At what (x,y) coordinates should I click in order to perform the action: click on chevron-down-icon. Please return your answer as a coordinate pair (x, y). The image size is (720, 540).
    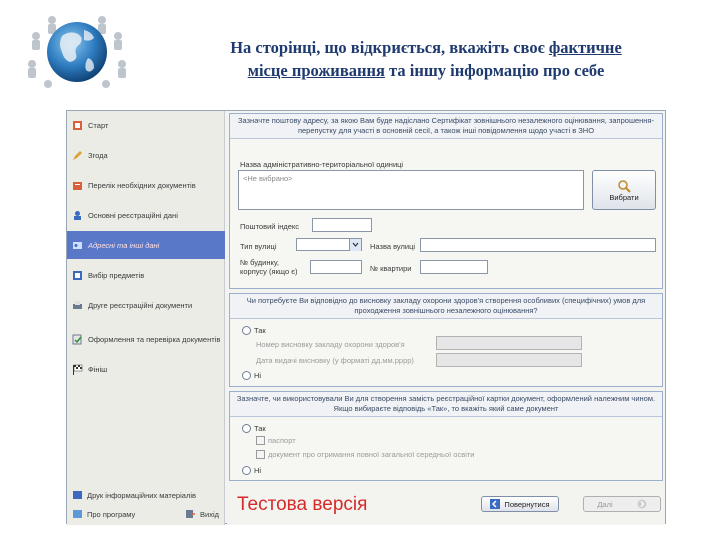
    Looking at the image, I should click on (355, 245).